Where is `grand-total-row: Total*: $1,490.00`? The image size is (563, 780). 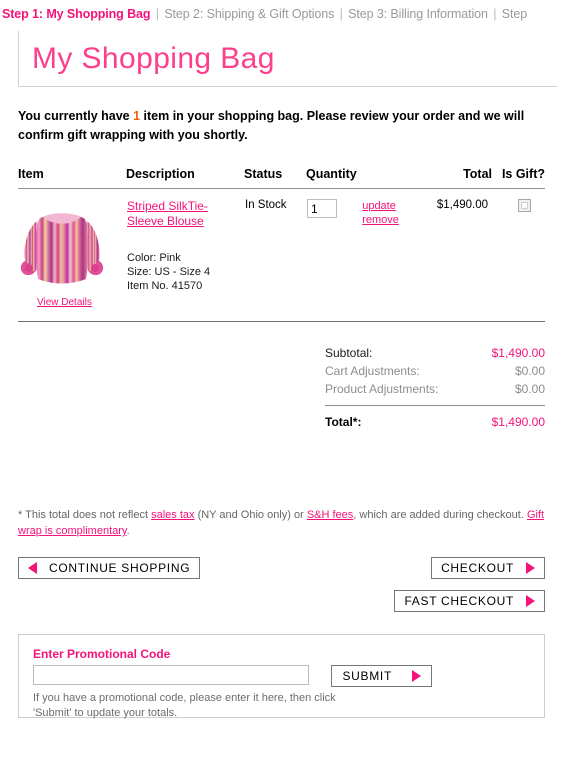
grand-total-row: Total*: $1,490.00 is located at coordinates (435, 418).